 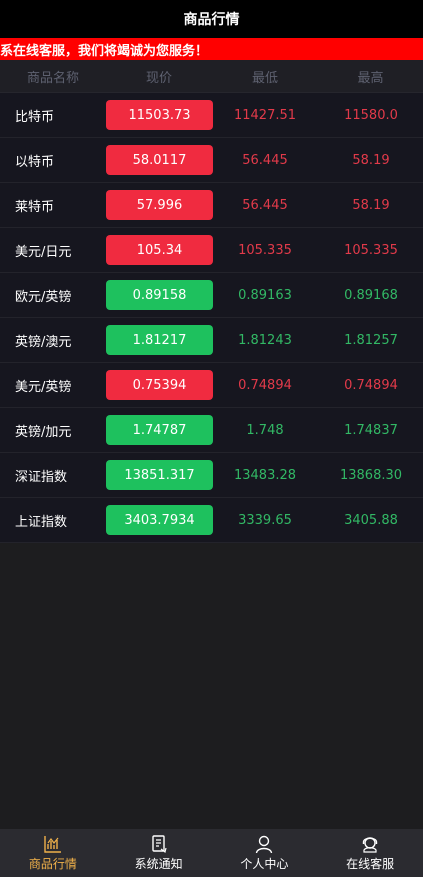 What do you see at coordinates (264, 864) in the screenshot?
I see `tab-label: 个人中心` at bounding box center [264, 864].